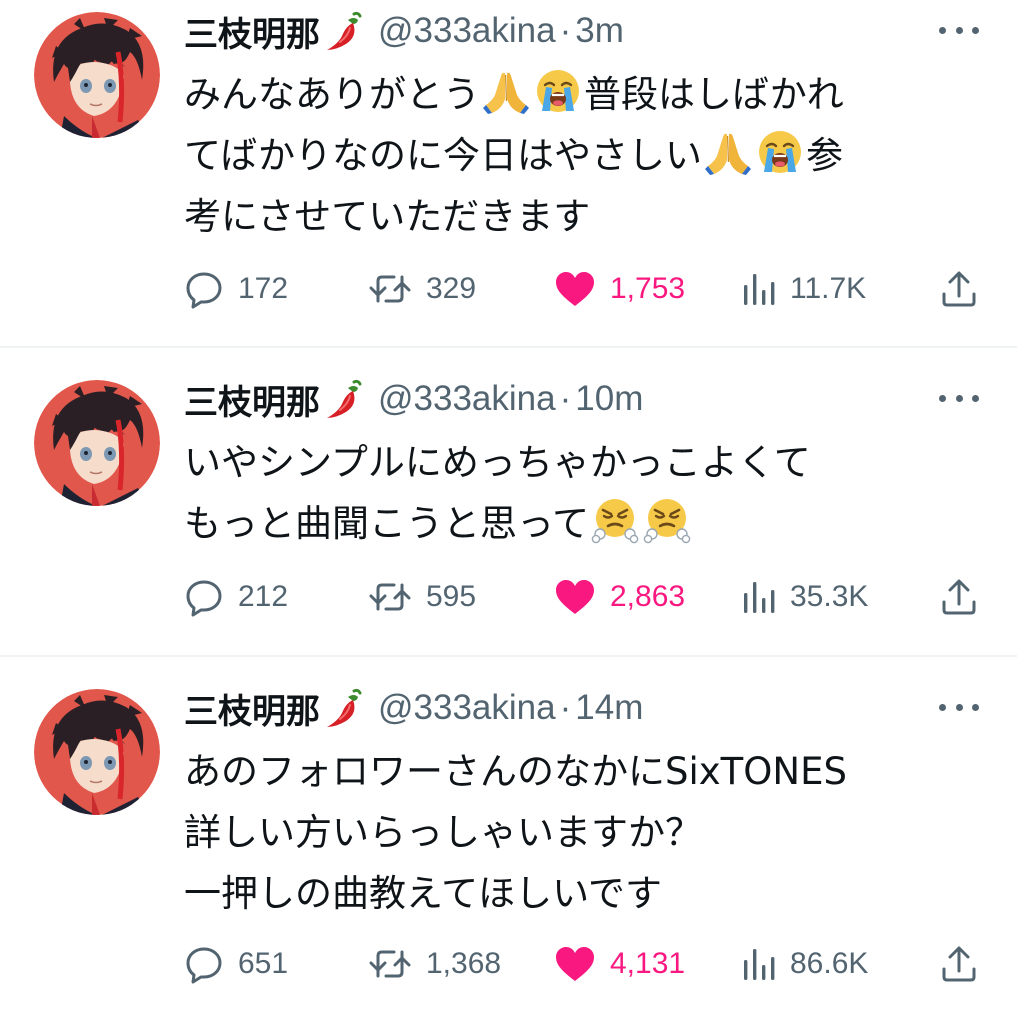 This screenshot has width=1017, height=1024. Describe the element at coordinates (714, 94) in the screenshot. I see `tweet-text-segment: 普段はしばかれ` at that location.